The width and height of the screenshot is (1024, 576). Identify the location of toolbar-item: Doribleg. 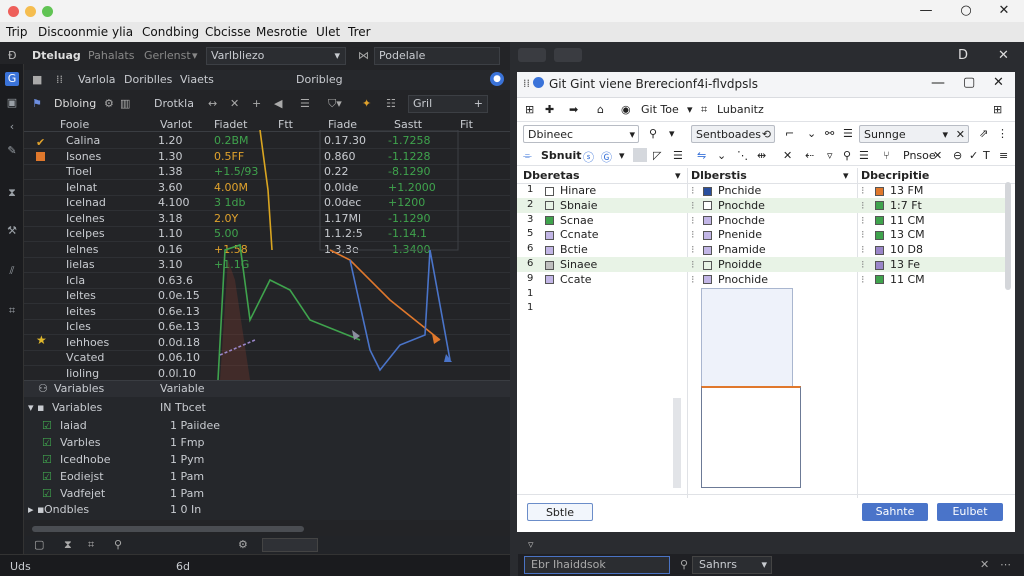
(319, 79).